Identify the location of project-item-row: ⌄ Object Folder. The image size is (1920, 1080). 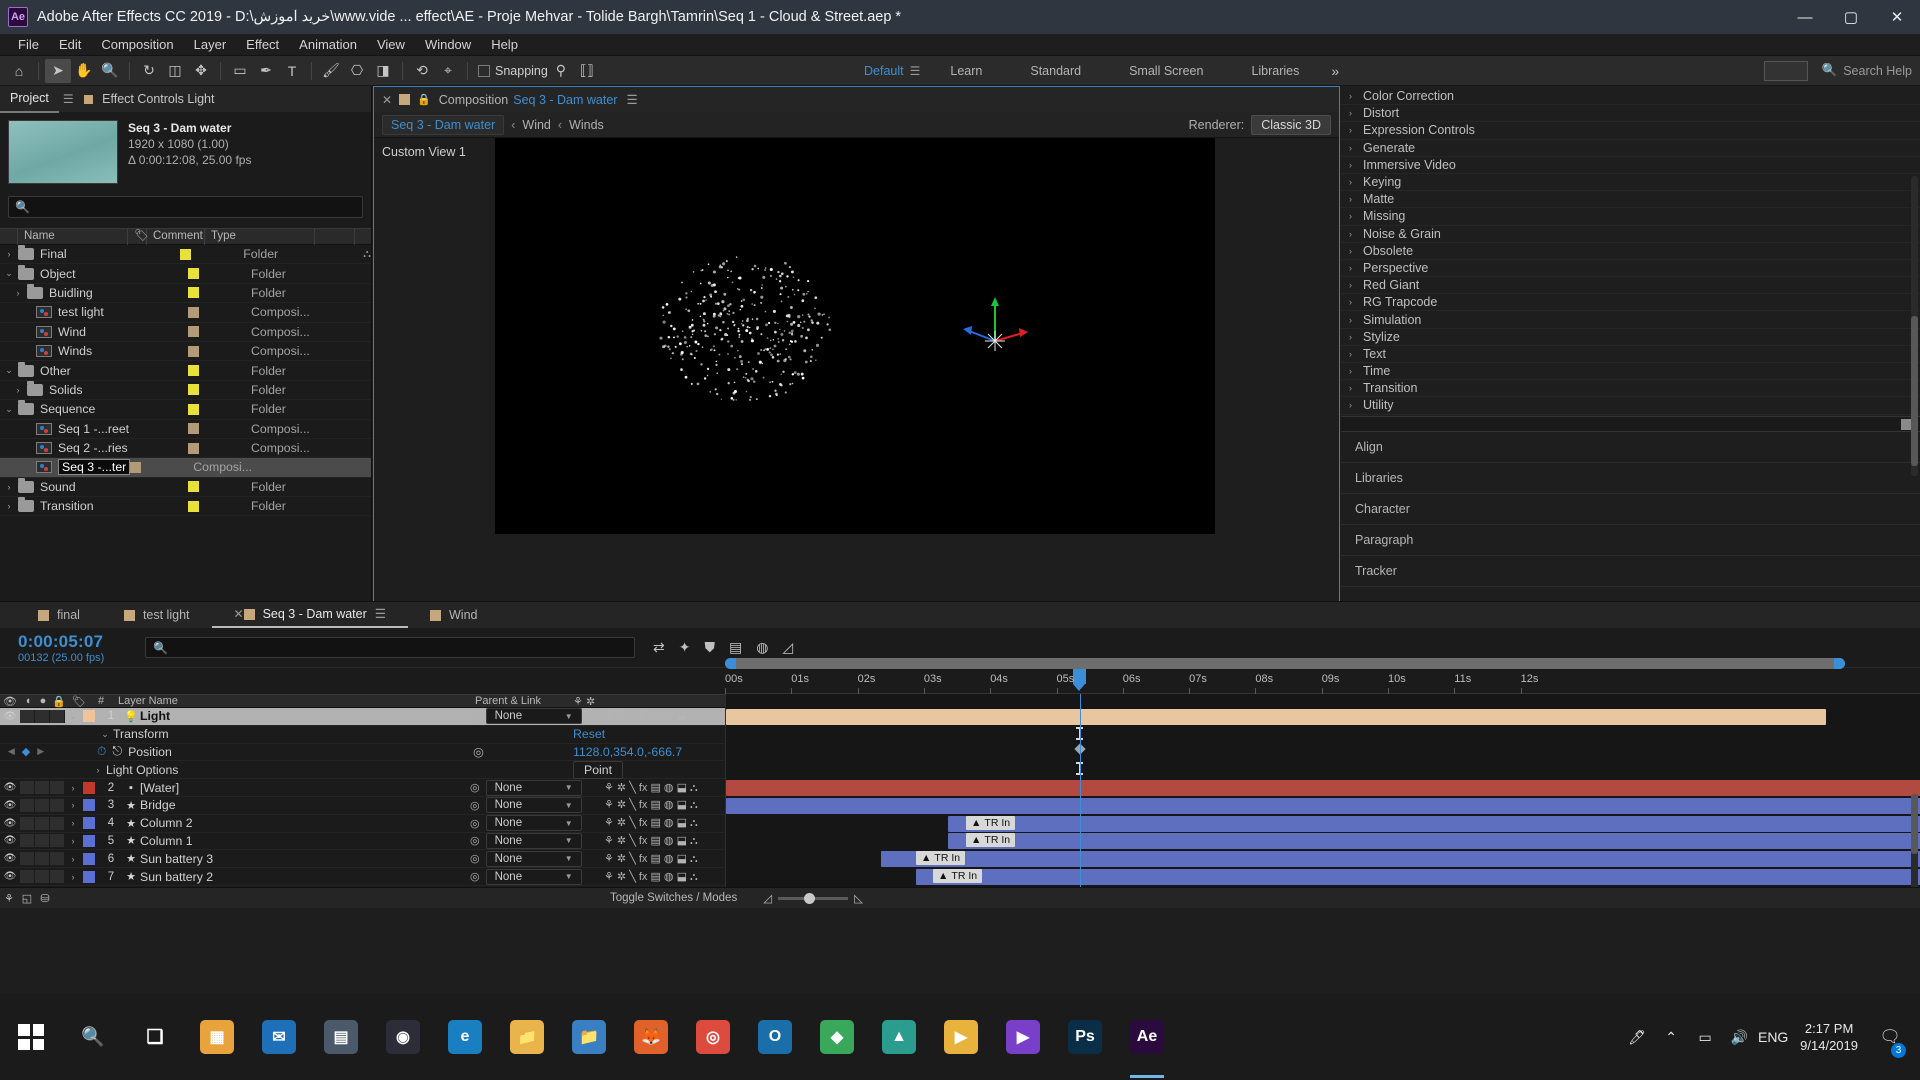
(185, 274).